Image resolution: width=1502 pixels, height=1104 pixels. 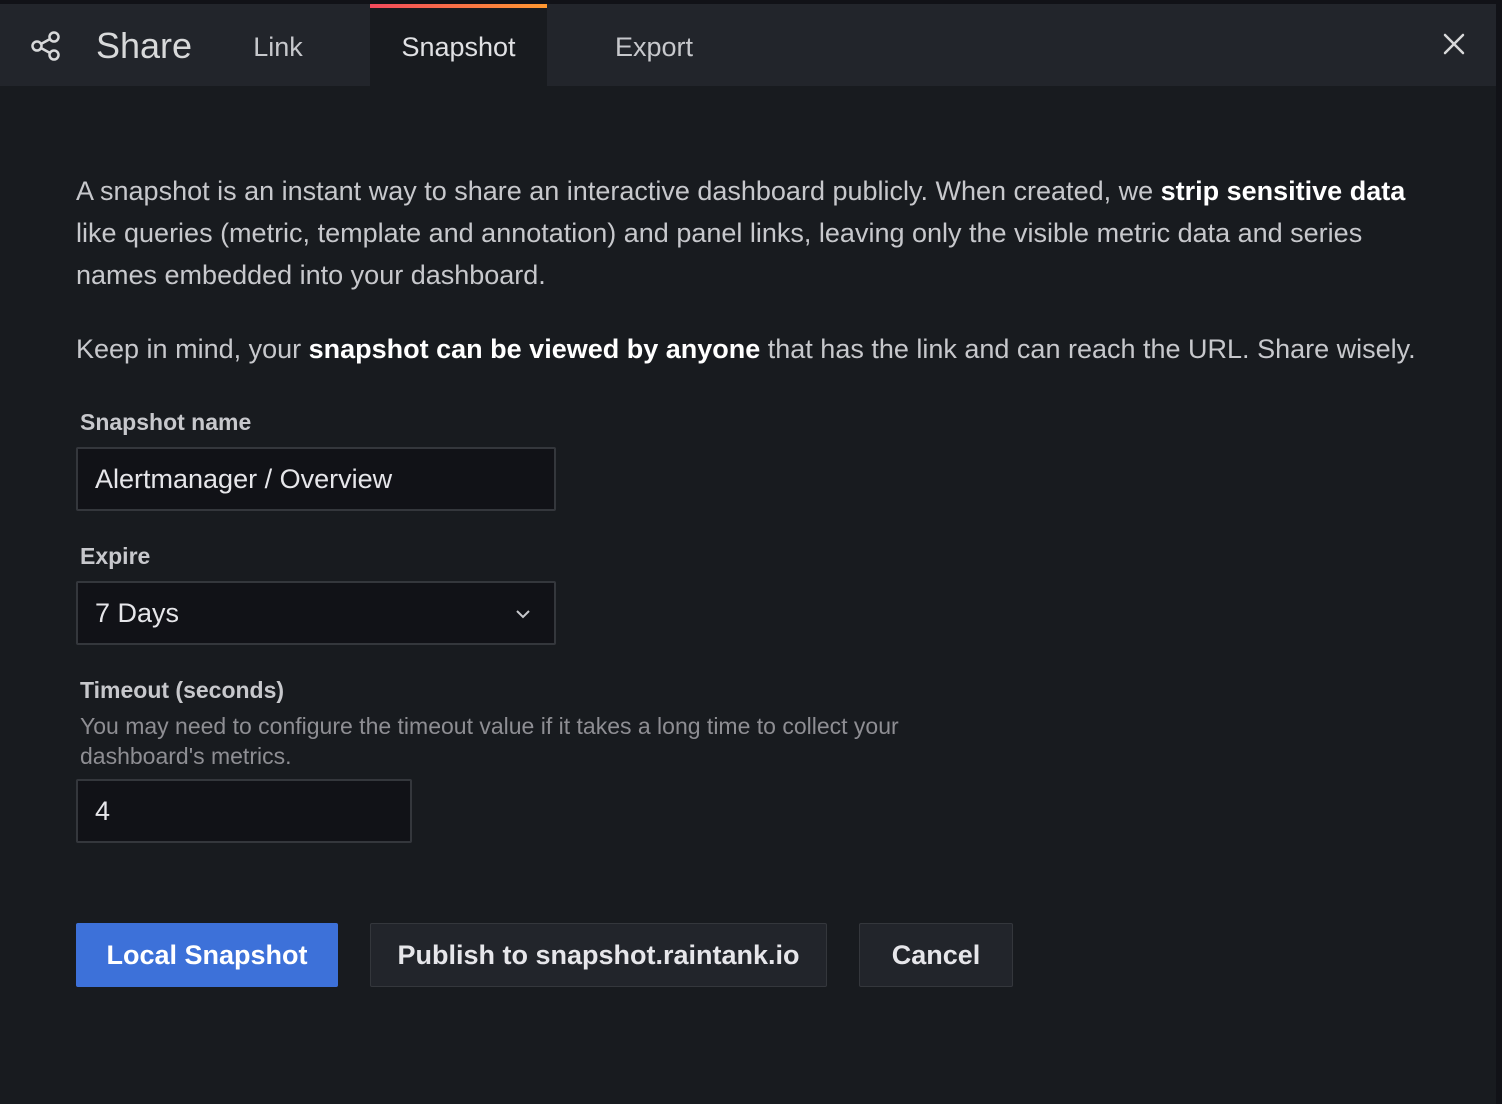 I want to click on tab-export: Export, so click(x=654, y=45).